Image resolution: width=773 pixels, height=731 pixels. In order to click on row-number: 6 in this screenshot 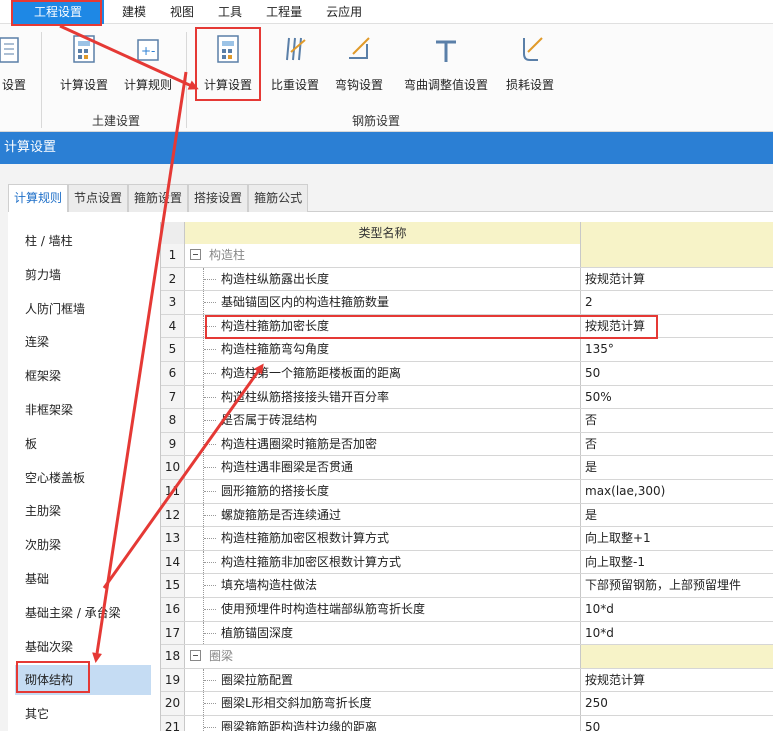, I will do `click(173, 373)`.